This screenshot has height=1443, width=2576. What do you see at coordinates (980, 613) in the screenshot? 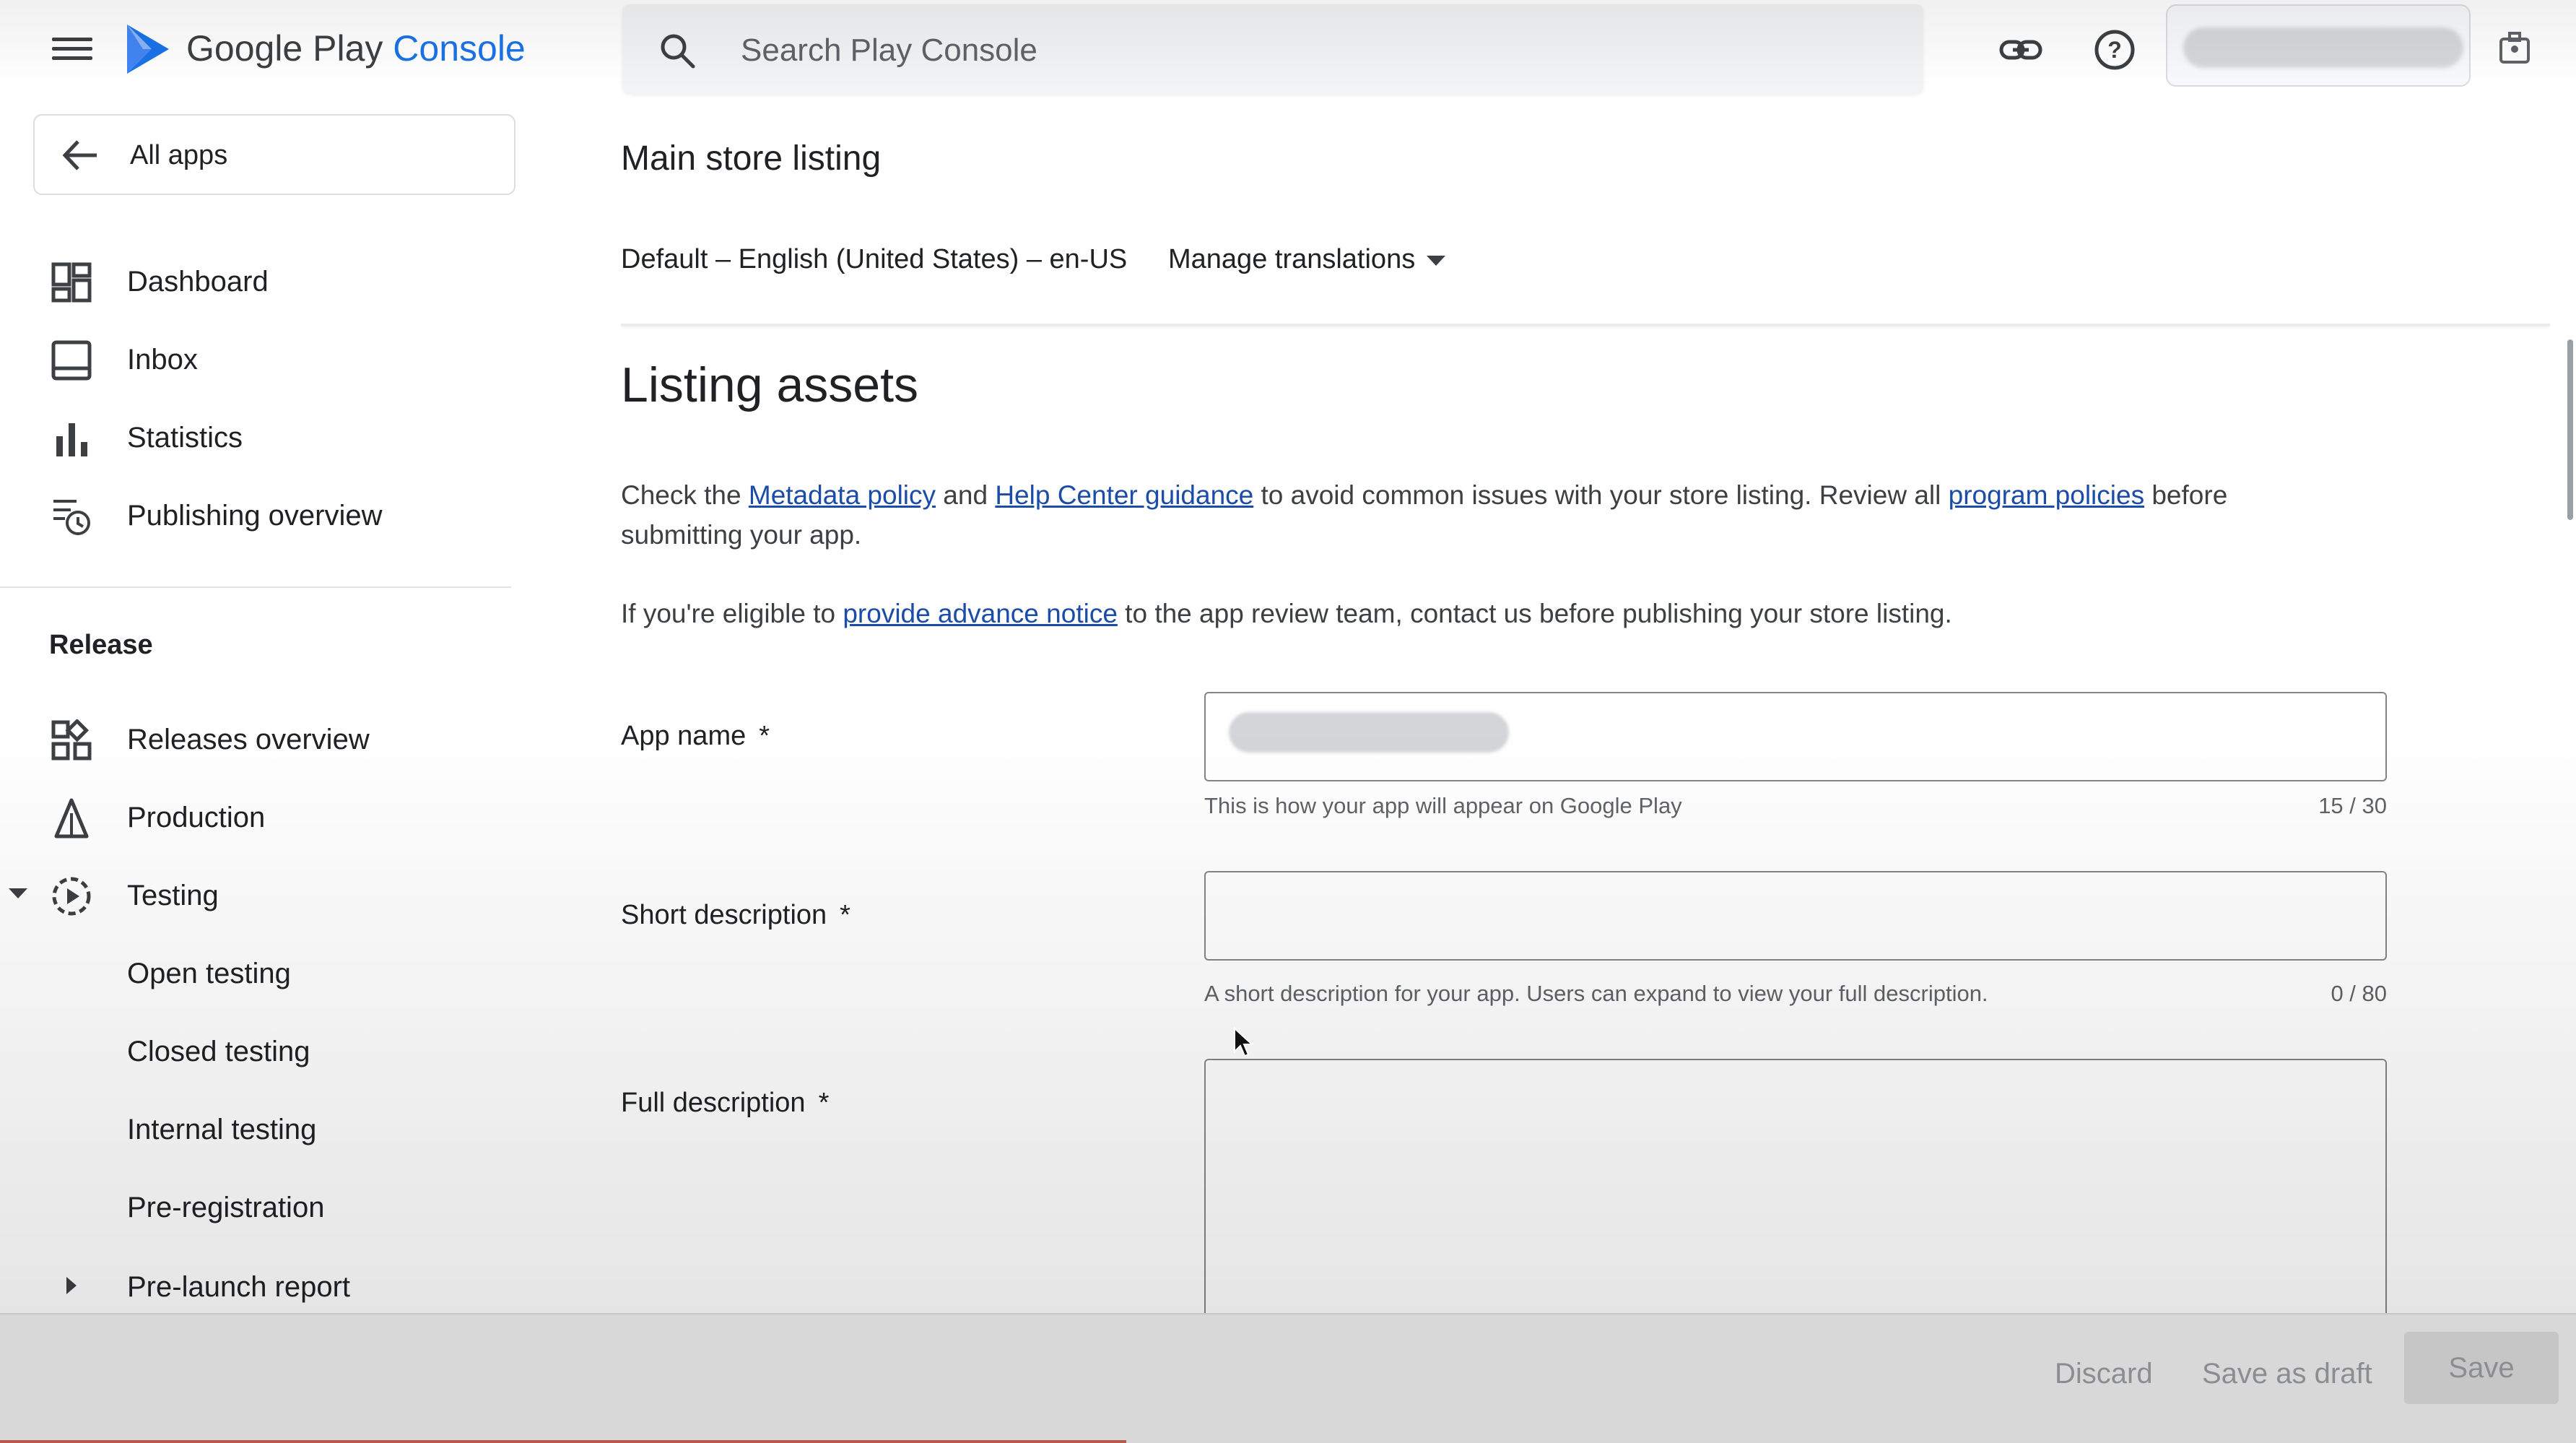
I see `provide-advance-notice-link: provide advance notice` at bounding box center [980, 613].